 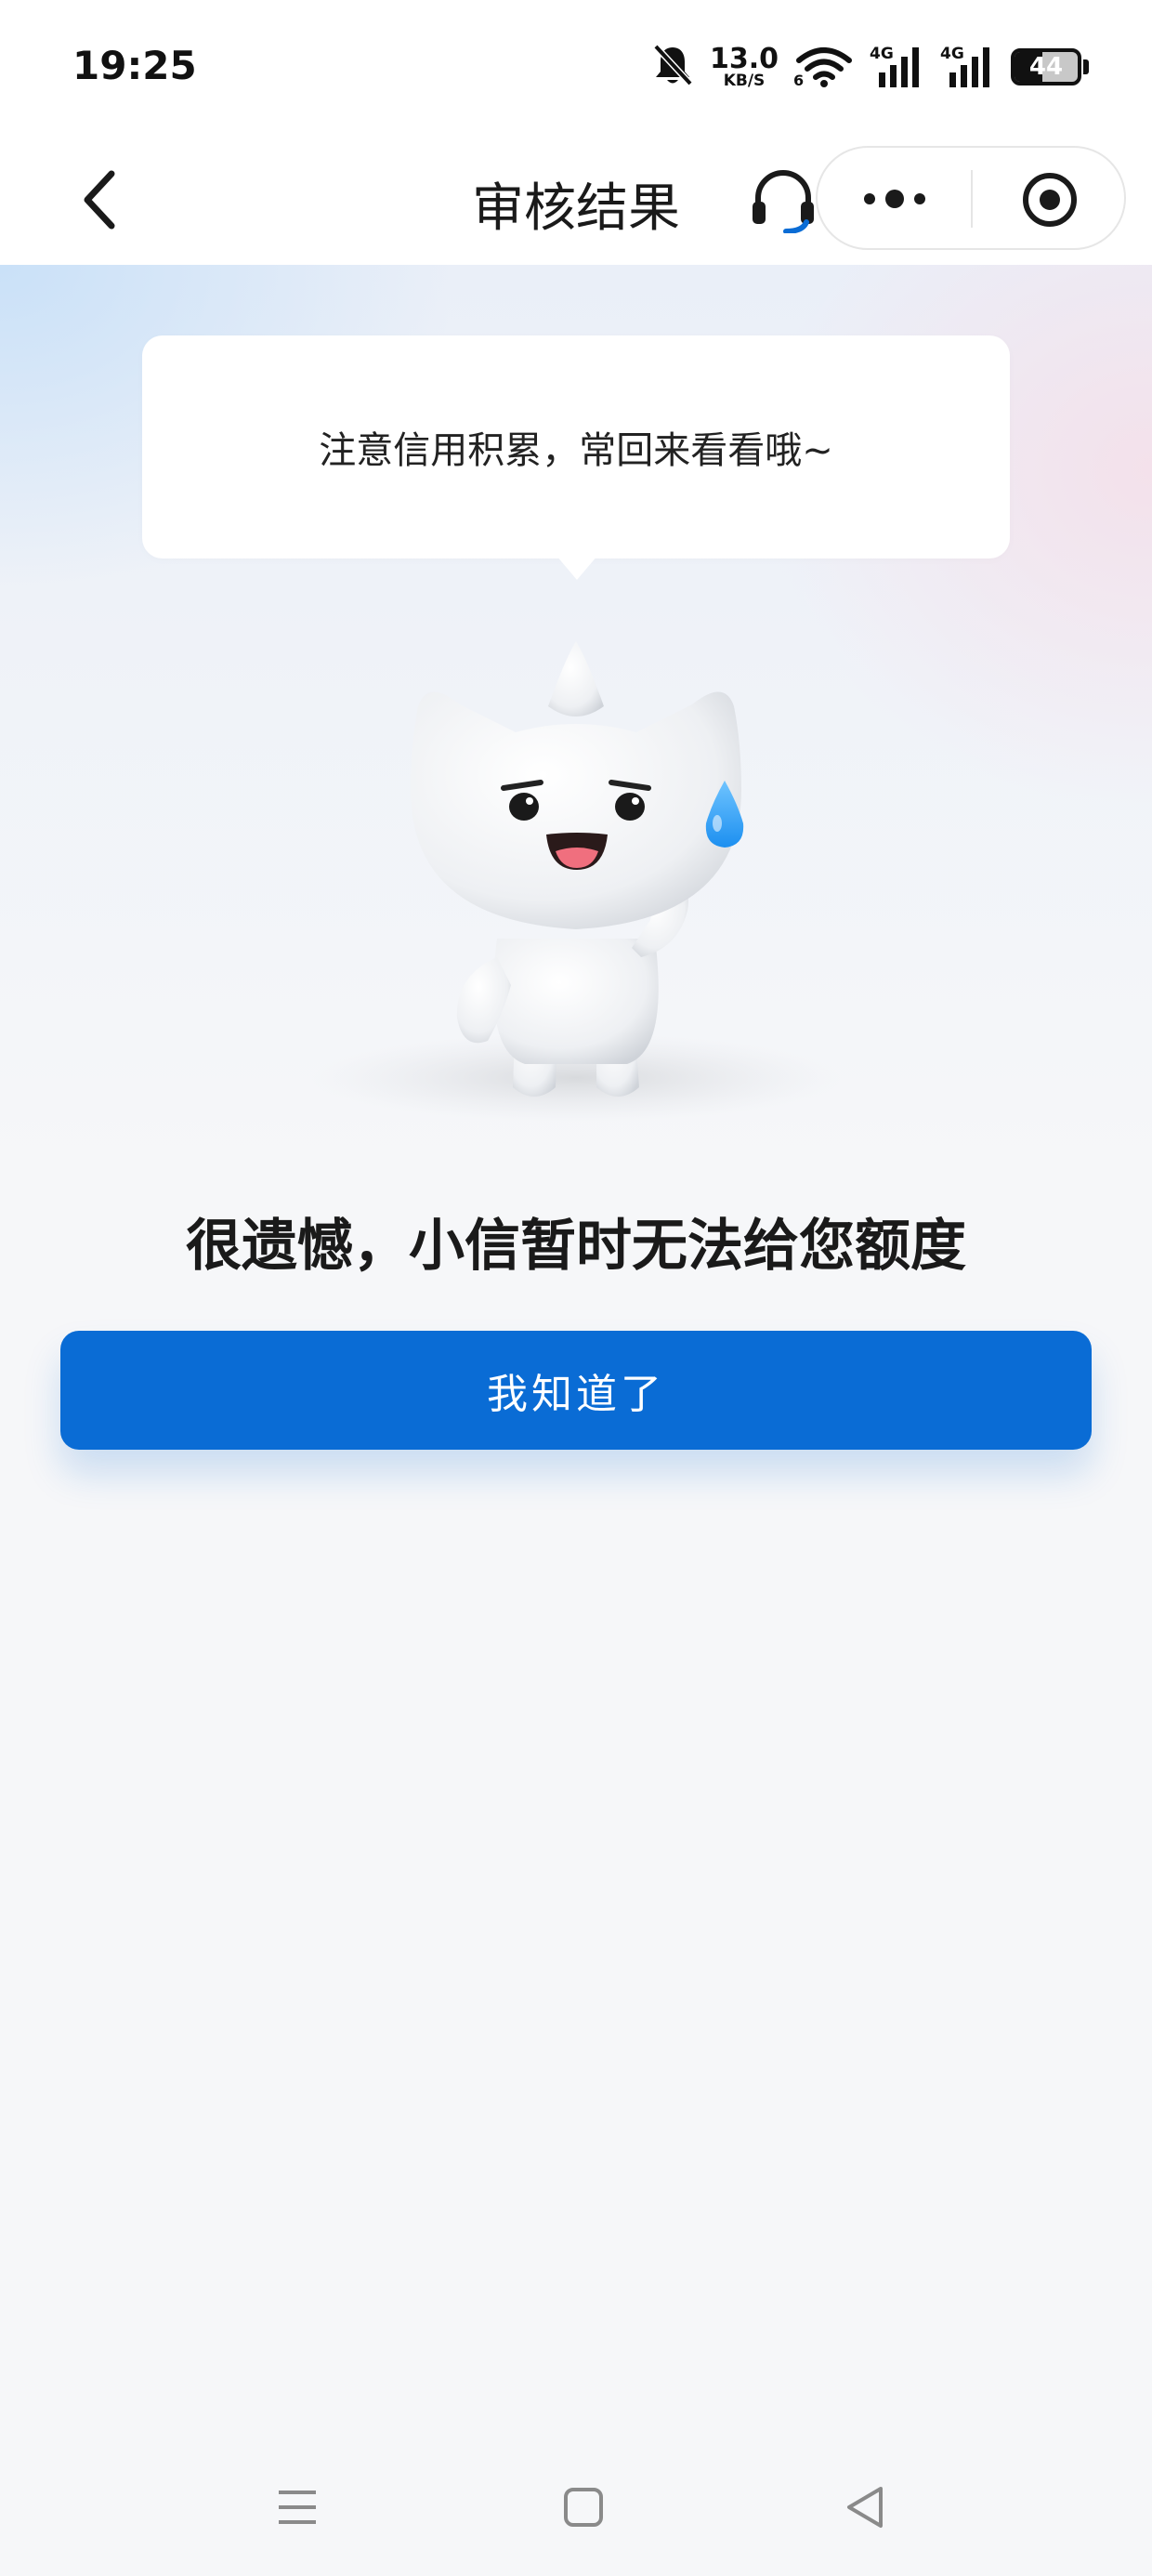 I want to click on acknowledge-button: 我知道了, so click(x=576, y=1390).